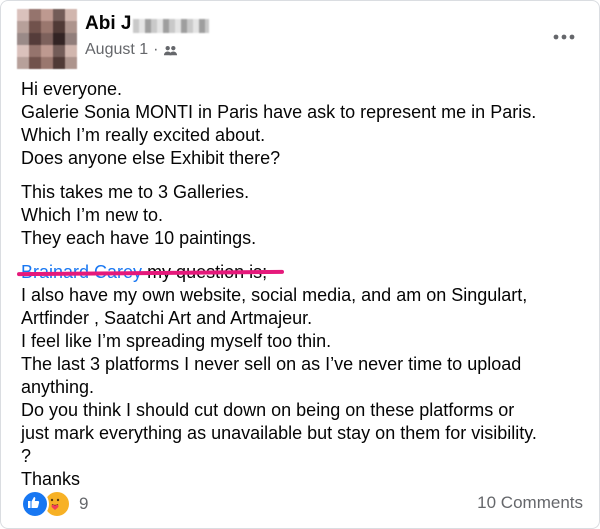 This screenshot has width=600, height=529. What do you see at coordinates (135, 192) in the screenshot?
I see `text-line: This takes me to 3 Galleries.` at bounding box center [135, 192].